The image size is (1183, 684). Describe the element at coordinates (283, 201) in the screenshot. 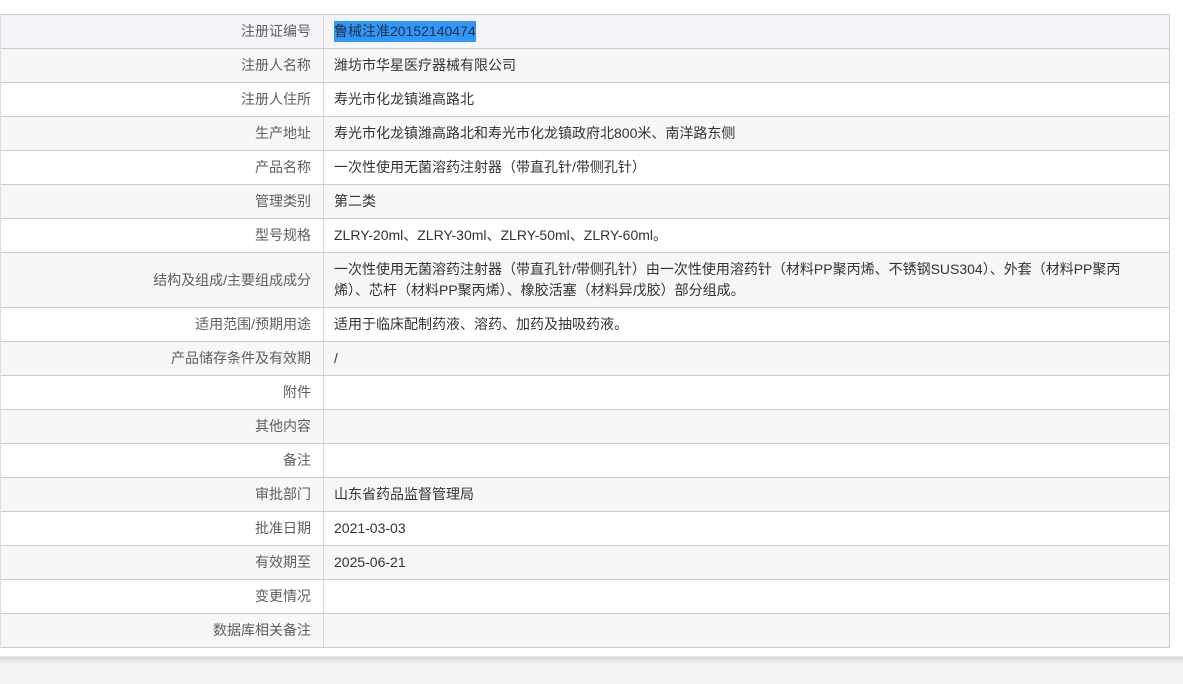

I see `row-label: 管理类别` at that location.